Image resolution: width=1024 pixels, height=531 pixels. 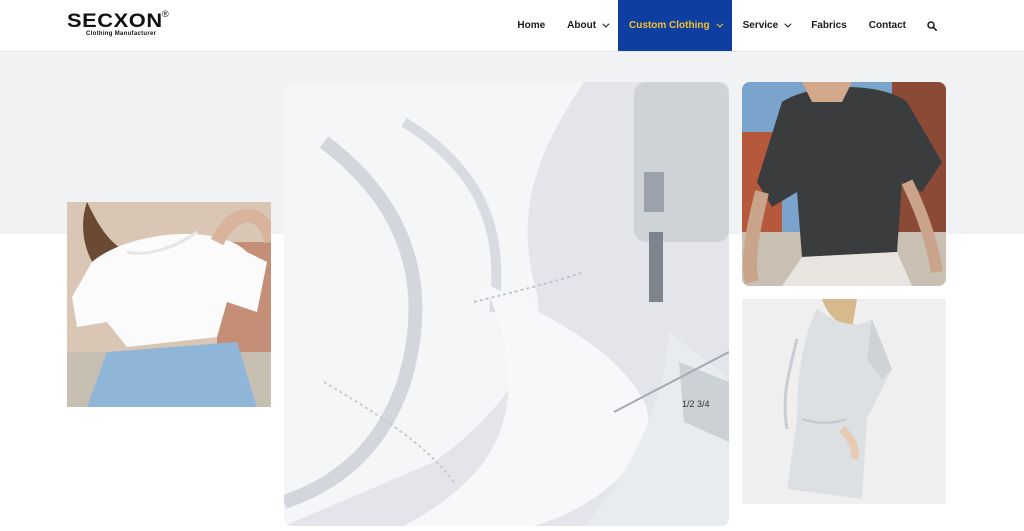 I want to click on search-icon, so click(x=932, y=25).